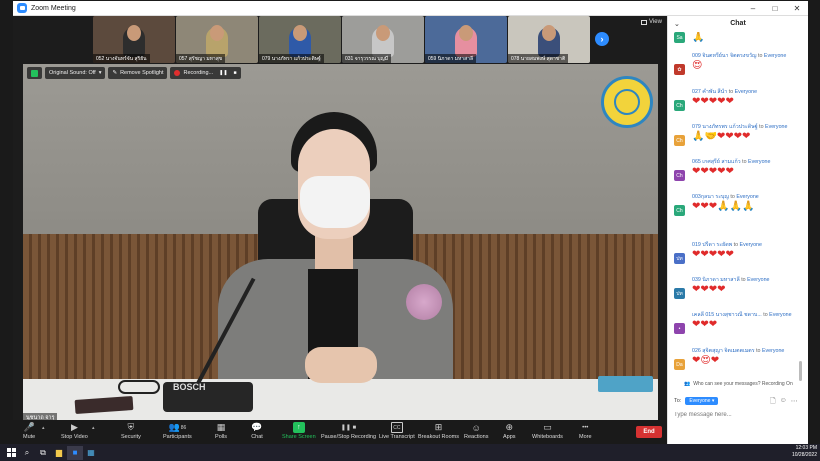 This screenshot has height=461, width=820. What do you see at coordinates (139, 387) in the screenshot?
I see `eyeglasses` at bounding box center [139, 387].